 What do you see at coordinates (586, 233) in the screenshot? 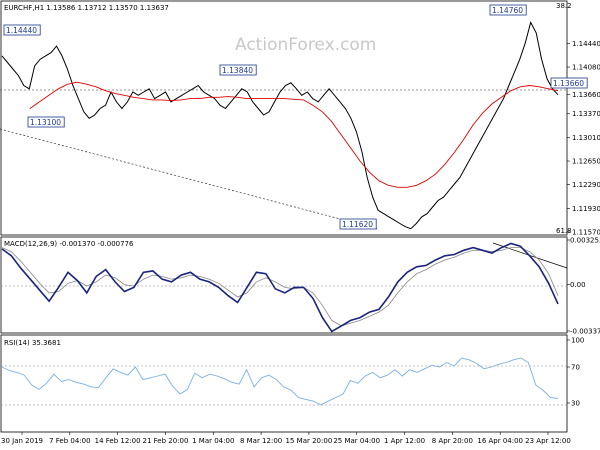
I see `price-axis-tick-label: 1.11570` at bounding box center [586, 233].